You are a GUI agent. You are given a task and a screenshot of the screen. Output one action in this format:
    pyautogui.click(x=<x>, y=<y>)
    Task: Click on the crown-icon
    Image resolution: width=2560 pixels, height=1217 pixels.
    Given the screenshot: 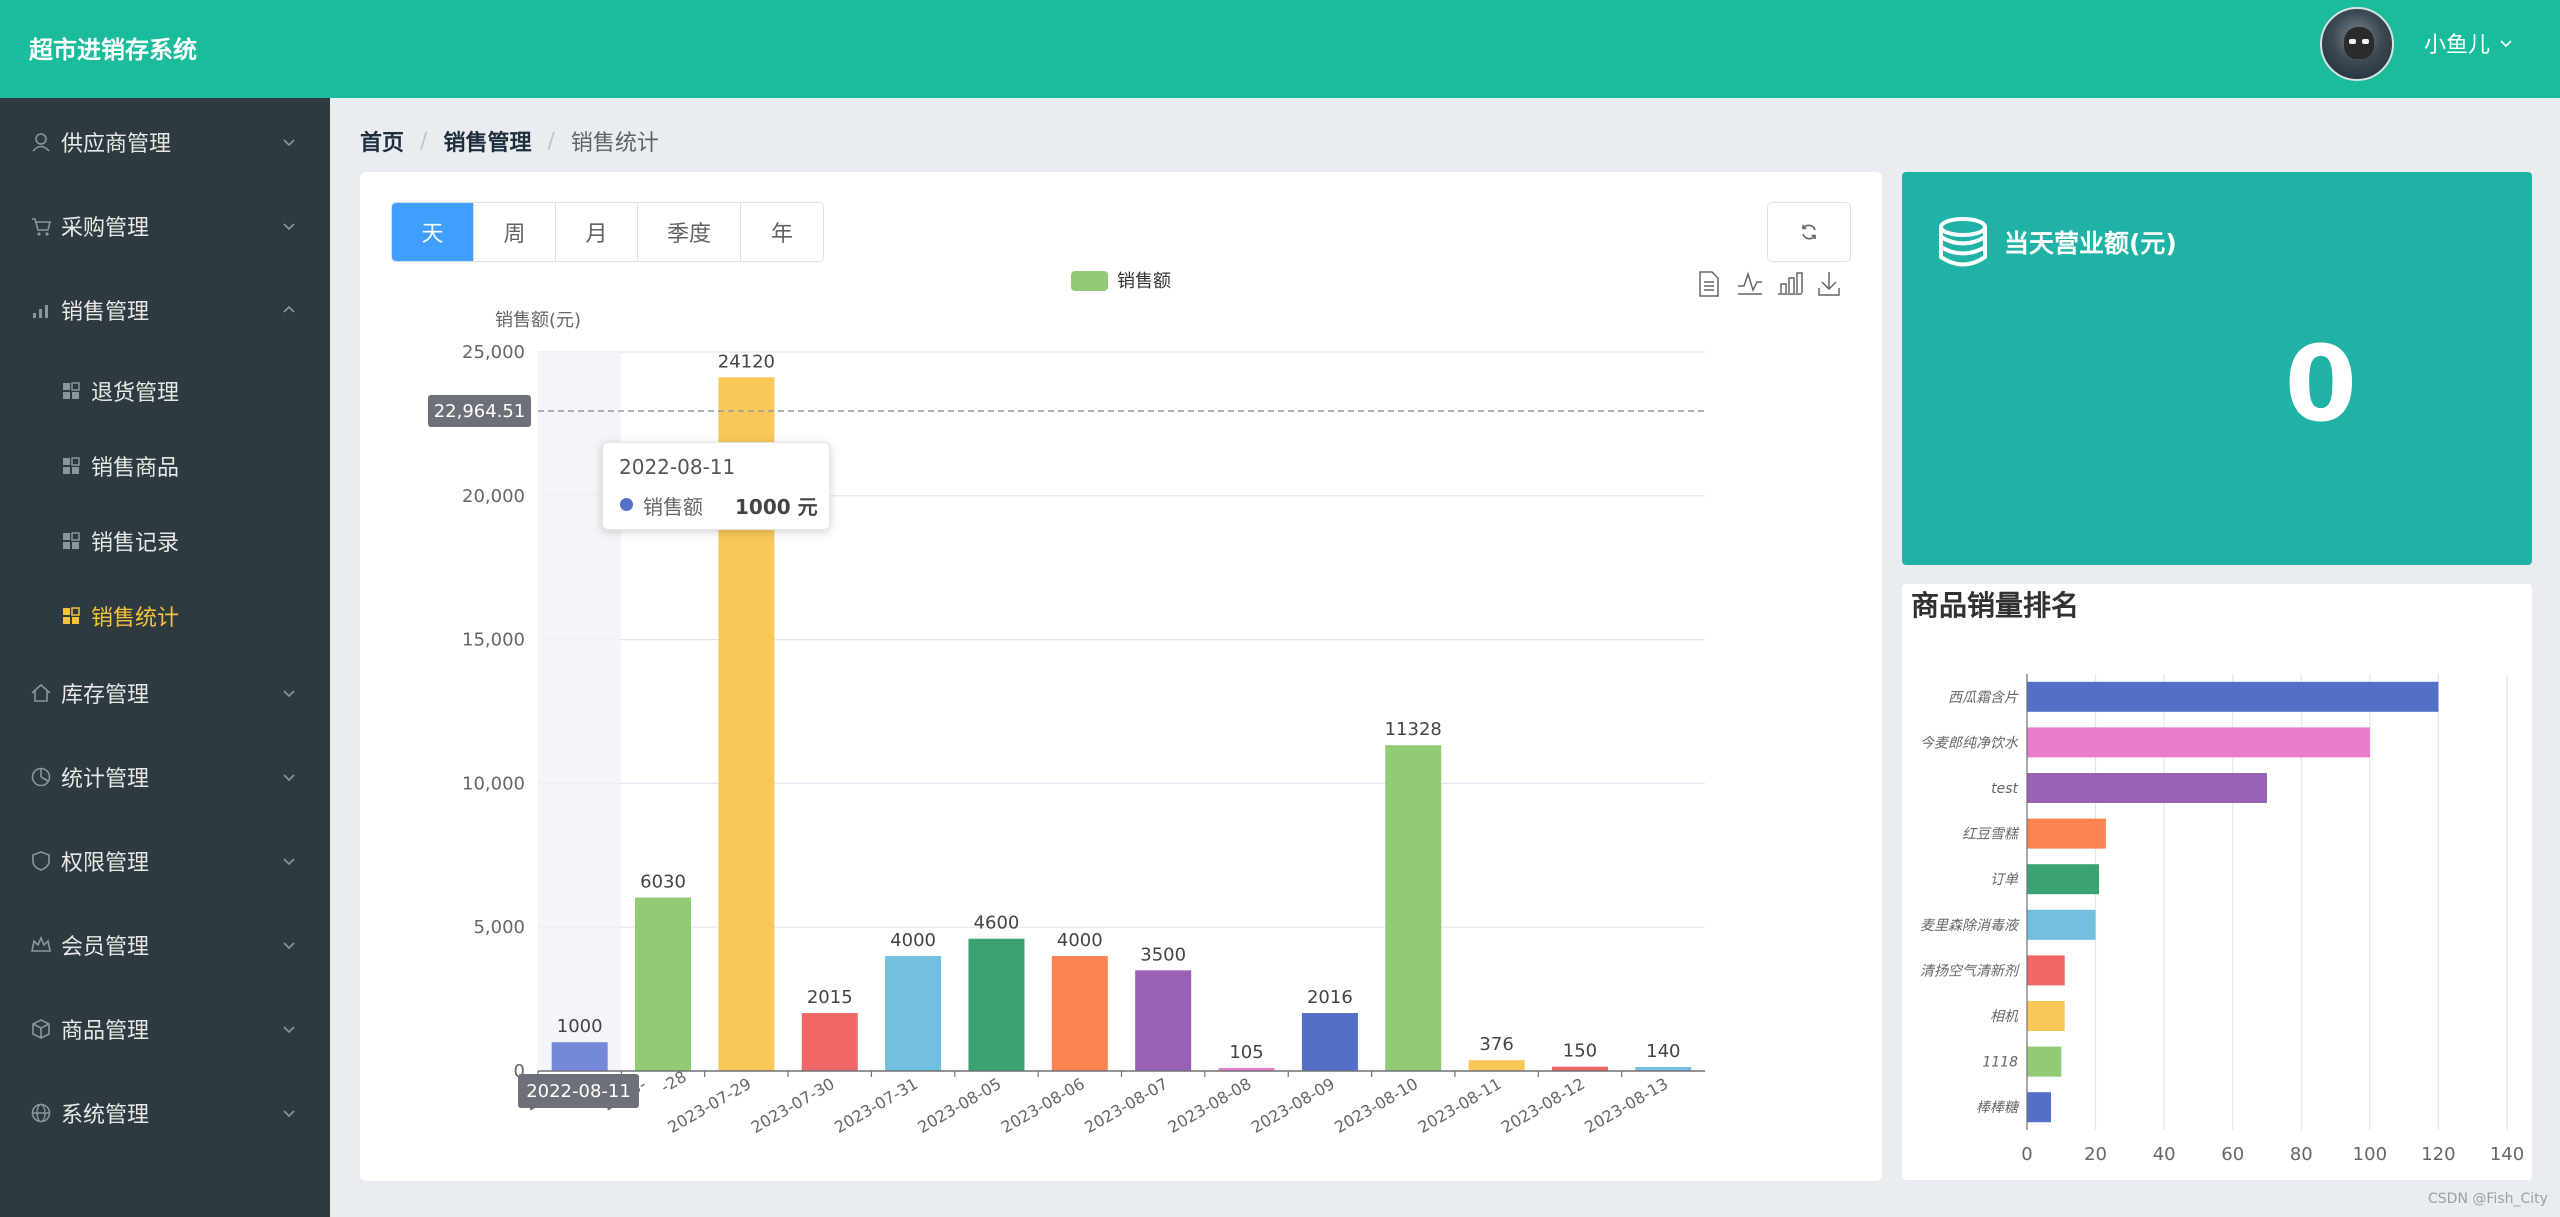 What is the action you would take?
    pyautogui.click(x=41, y=943)
    